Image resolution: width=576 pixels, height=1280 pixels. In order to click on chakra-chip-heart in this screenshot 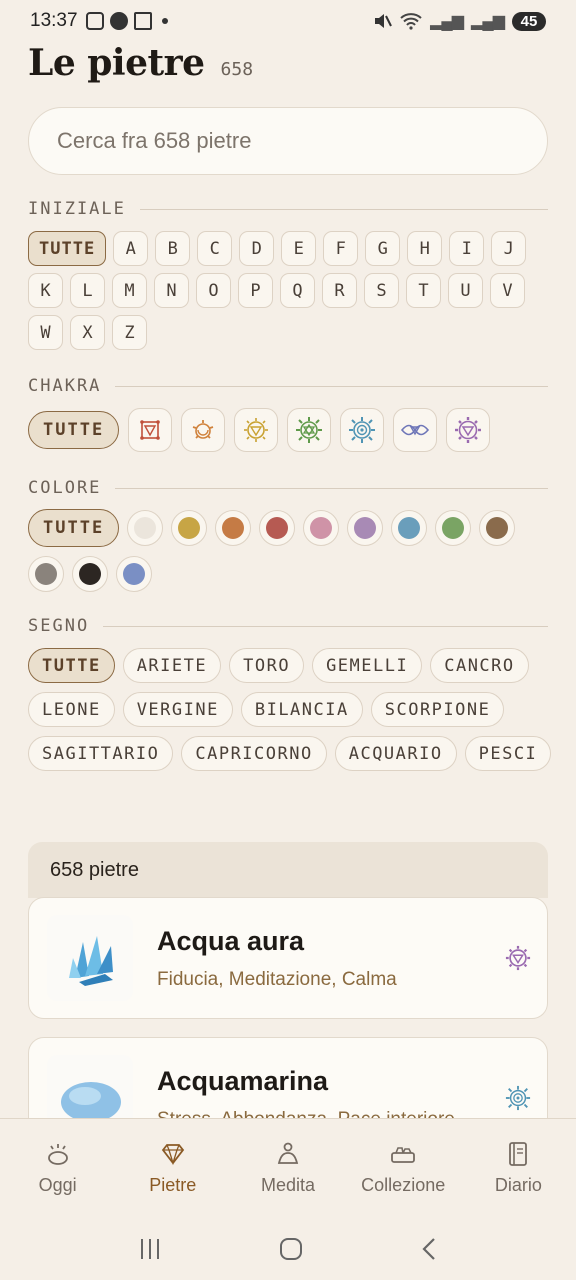, I will do `click(309, 430)`.